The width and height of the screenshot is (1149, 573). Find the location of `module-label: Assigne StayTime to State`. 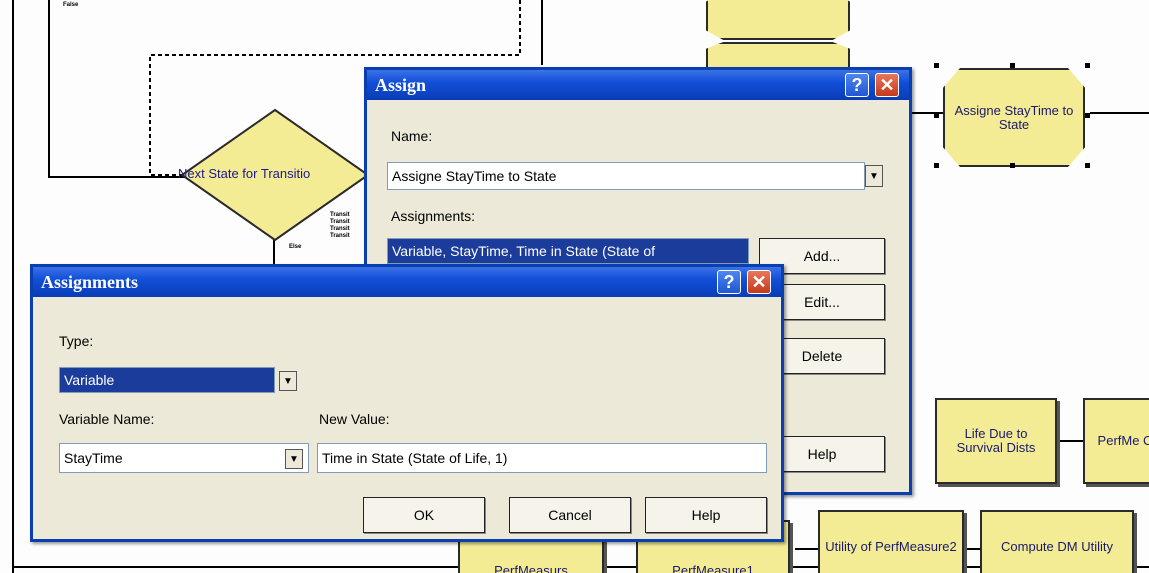

module-label: Assigne StayTime to State is located at coordinates (1014, 117).